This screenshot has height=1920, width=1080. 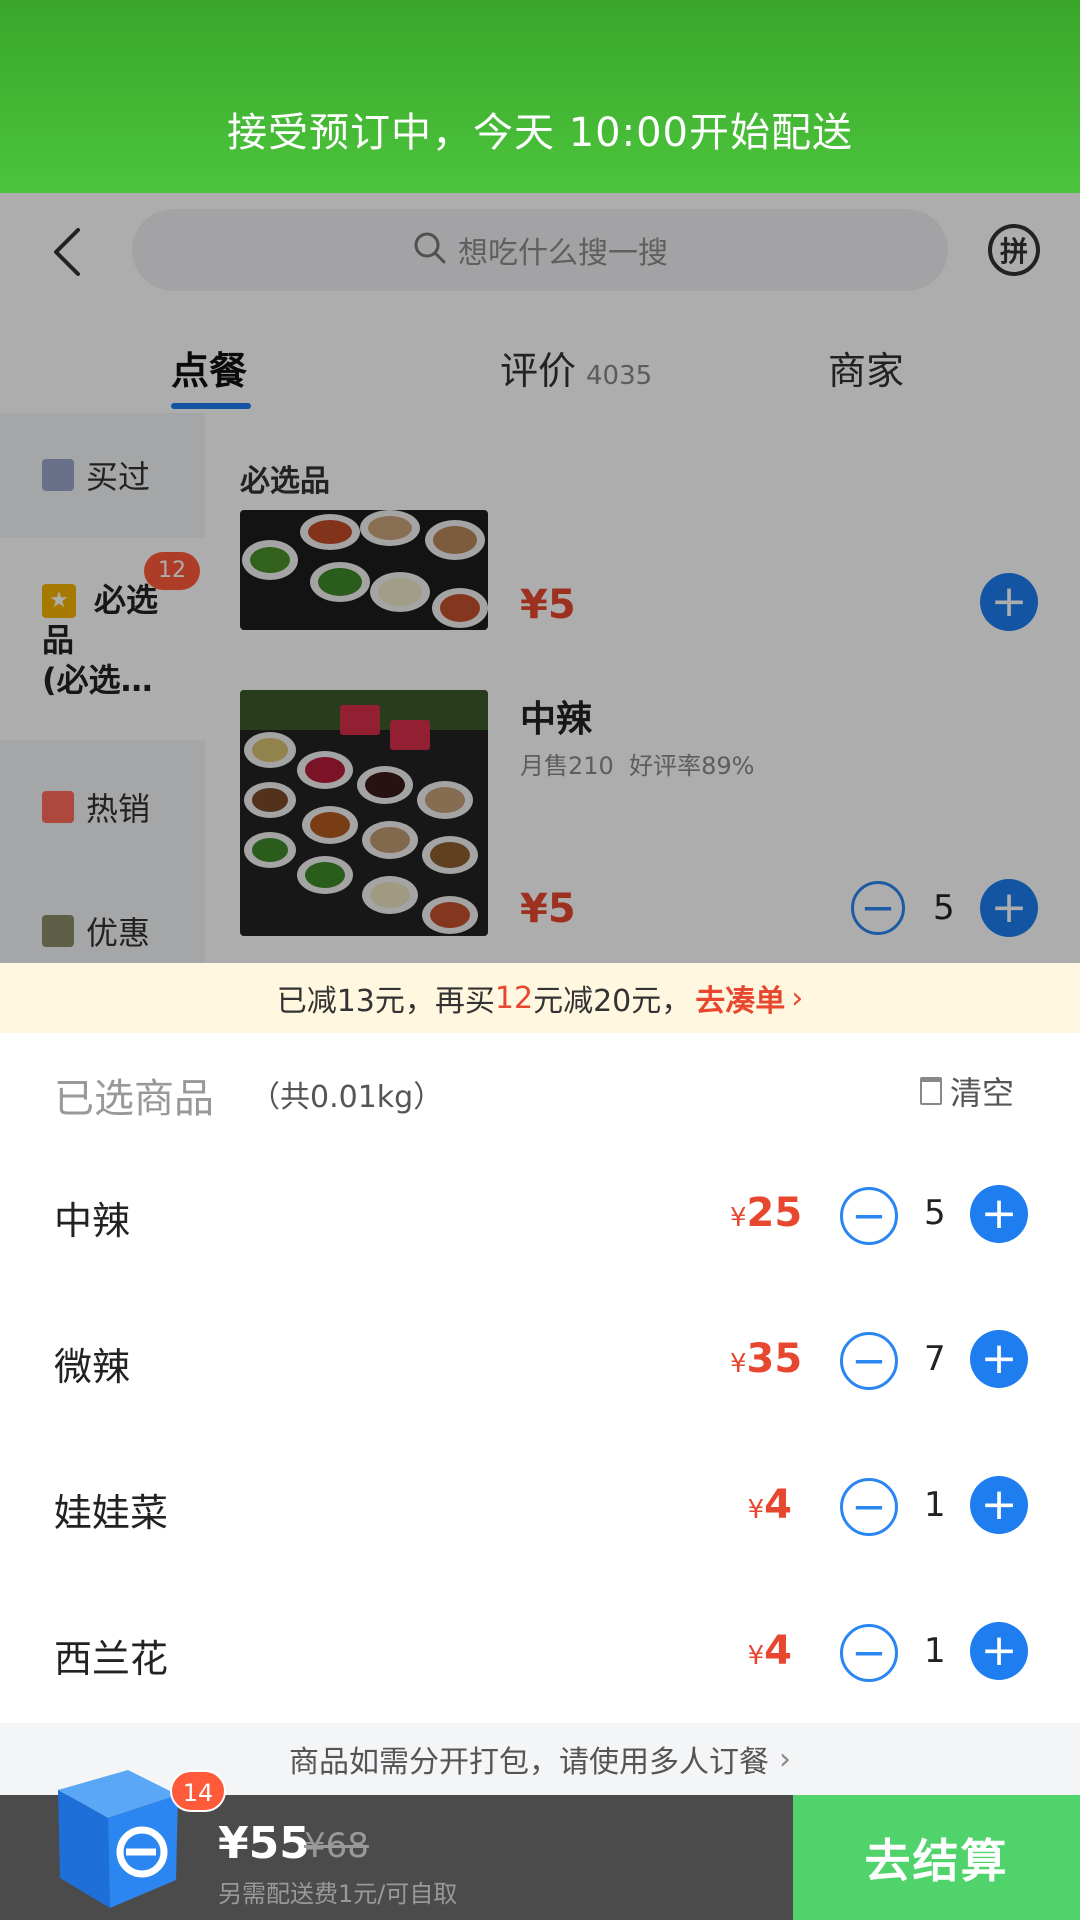 What do you see at coordinates (540, 133) in the screenshot?
I see `preorder-banner-text: 接受预订中，今天 10:00开始配送` at bounding box center [540, 133].